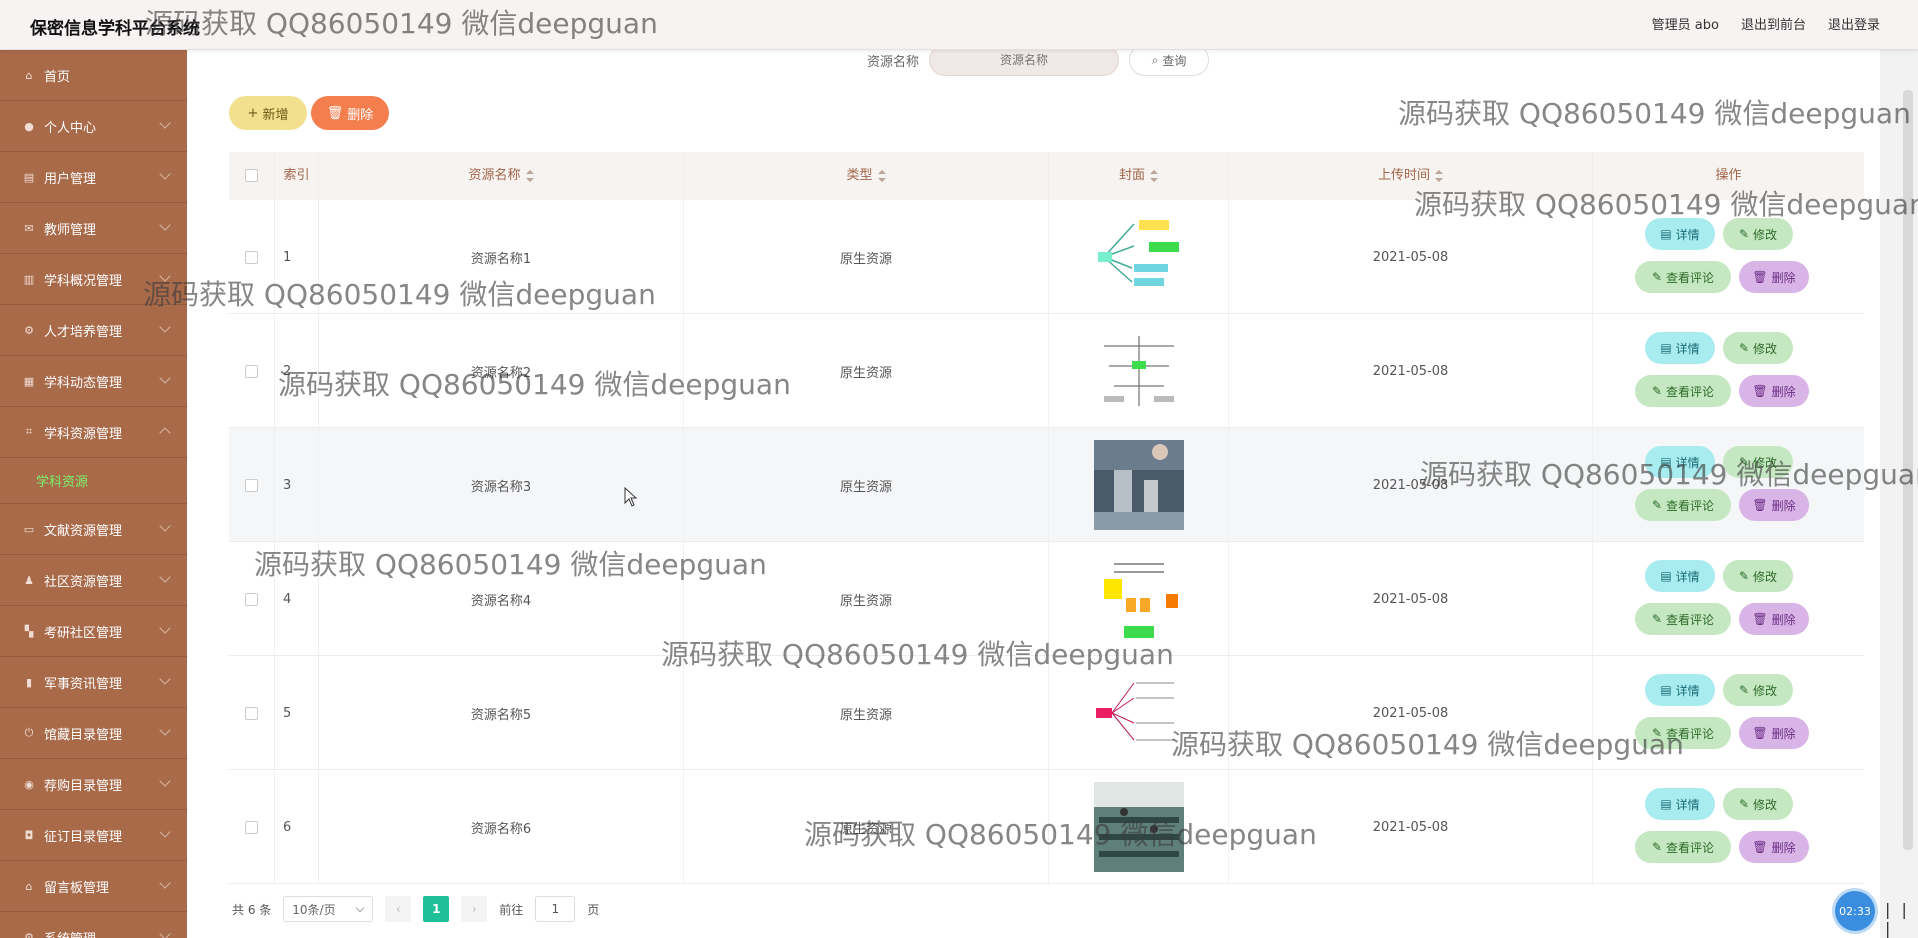  What do you see at coordinates (1046, 257) in the screenshot?
I see `table-row: 1 资源名称1 原生资源 2021-05-08 ▤ 详情 ✎ 修改 ✎ 查看评论 🗑 删除` at bounding box center [1046, 257].